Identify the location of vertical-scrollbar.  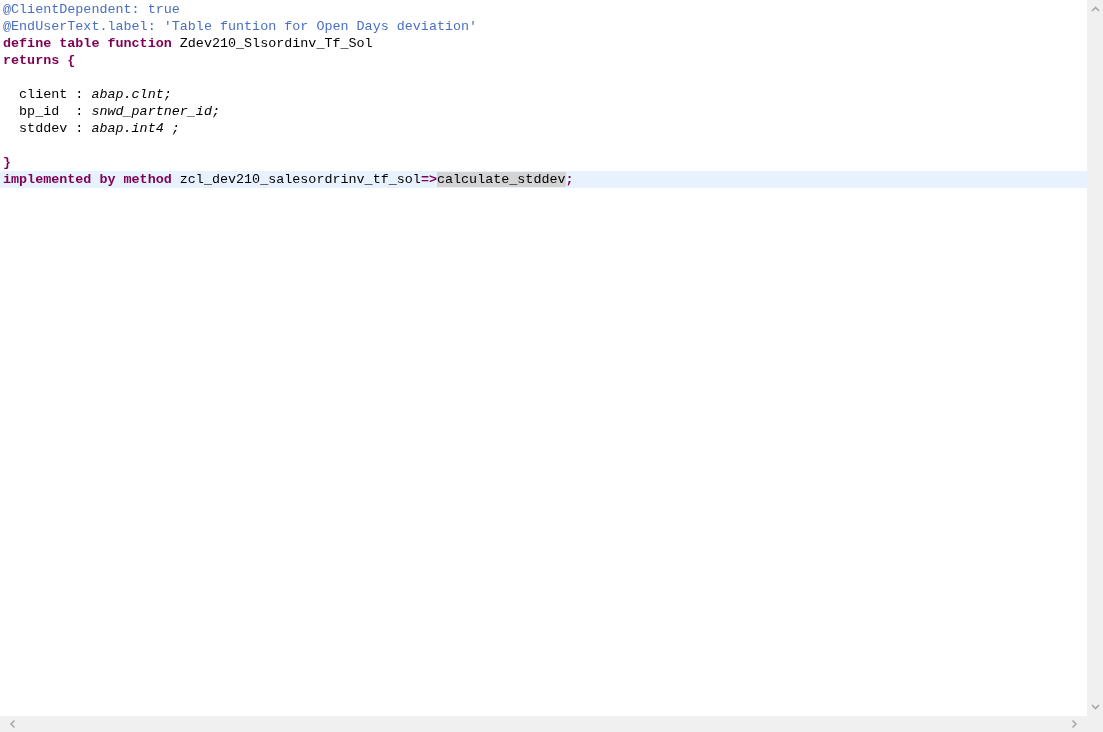
(1095, 358).